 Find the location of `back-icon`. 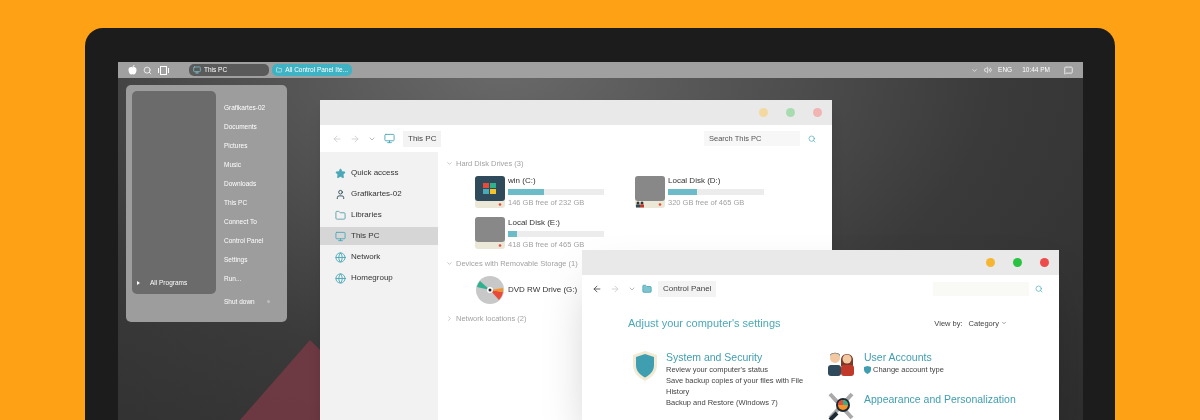

back-icon is located at coordinates (597, 289).